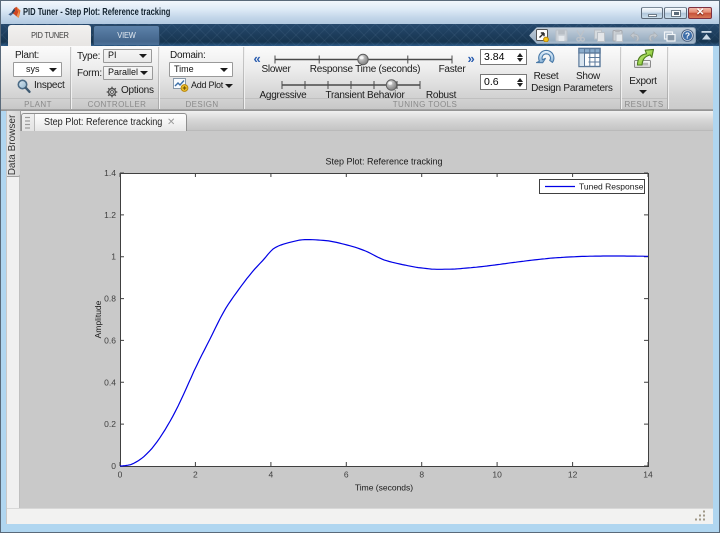  Describe the element at coordinates (271, 475) in the screenshot. I see `svg-text: 4` at that location.